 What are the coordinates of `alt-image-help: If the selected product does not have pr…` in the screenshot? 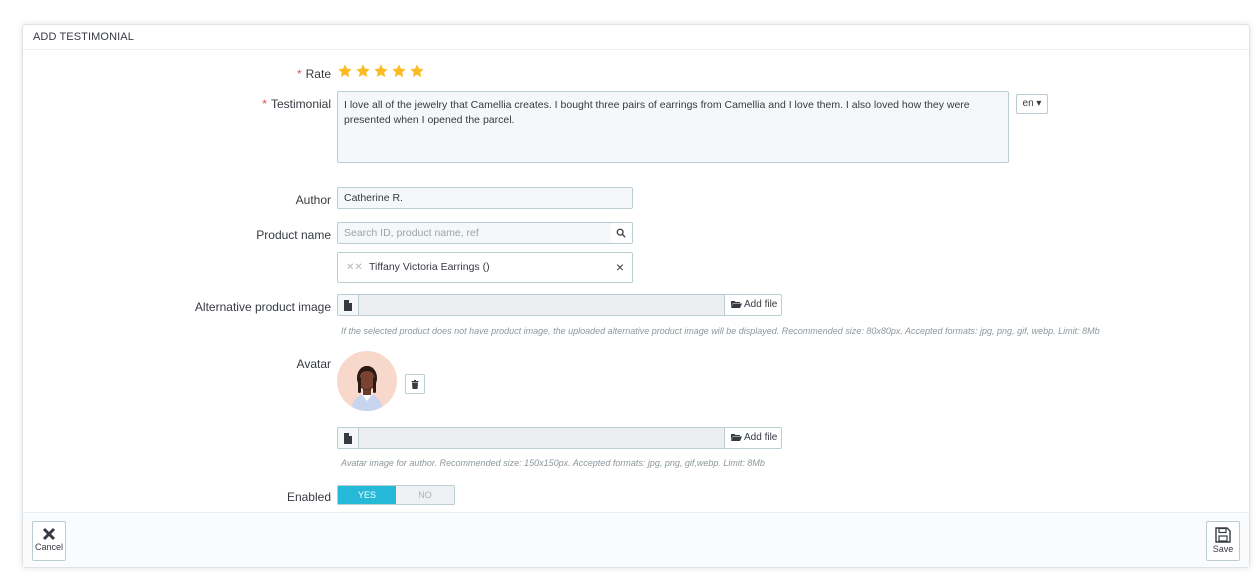 It's located at (720, 331).